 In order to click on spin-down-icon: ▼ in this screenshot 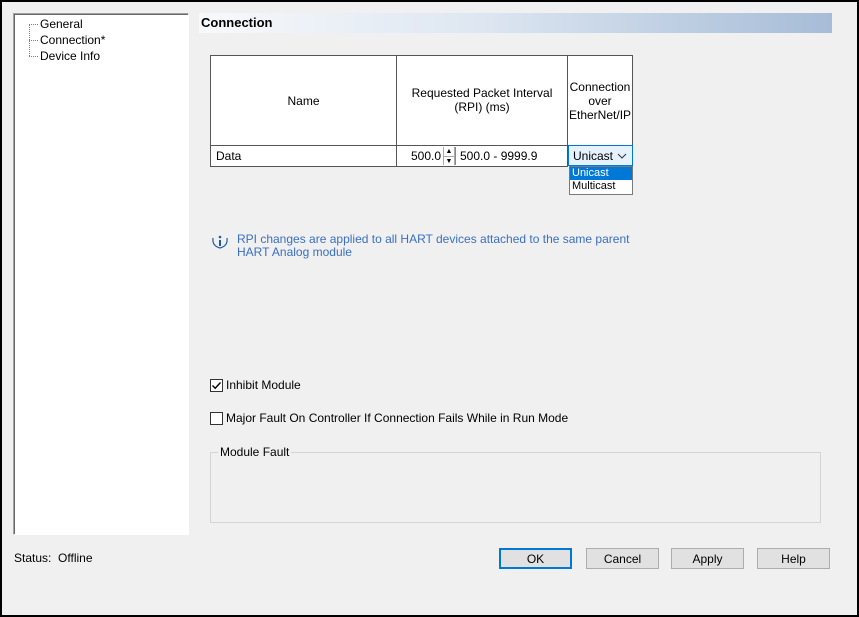, I will do `click(449, 161)`.